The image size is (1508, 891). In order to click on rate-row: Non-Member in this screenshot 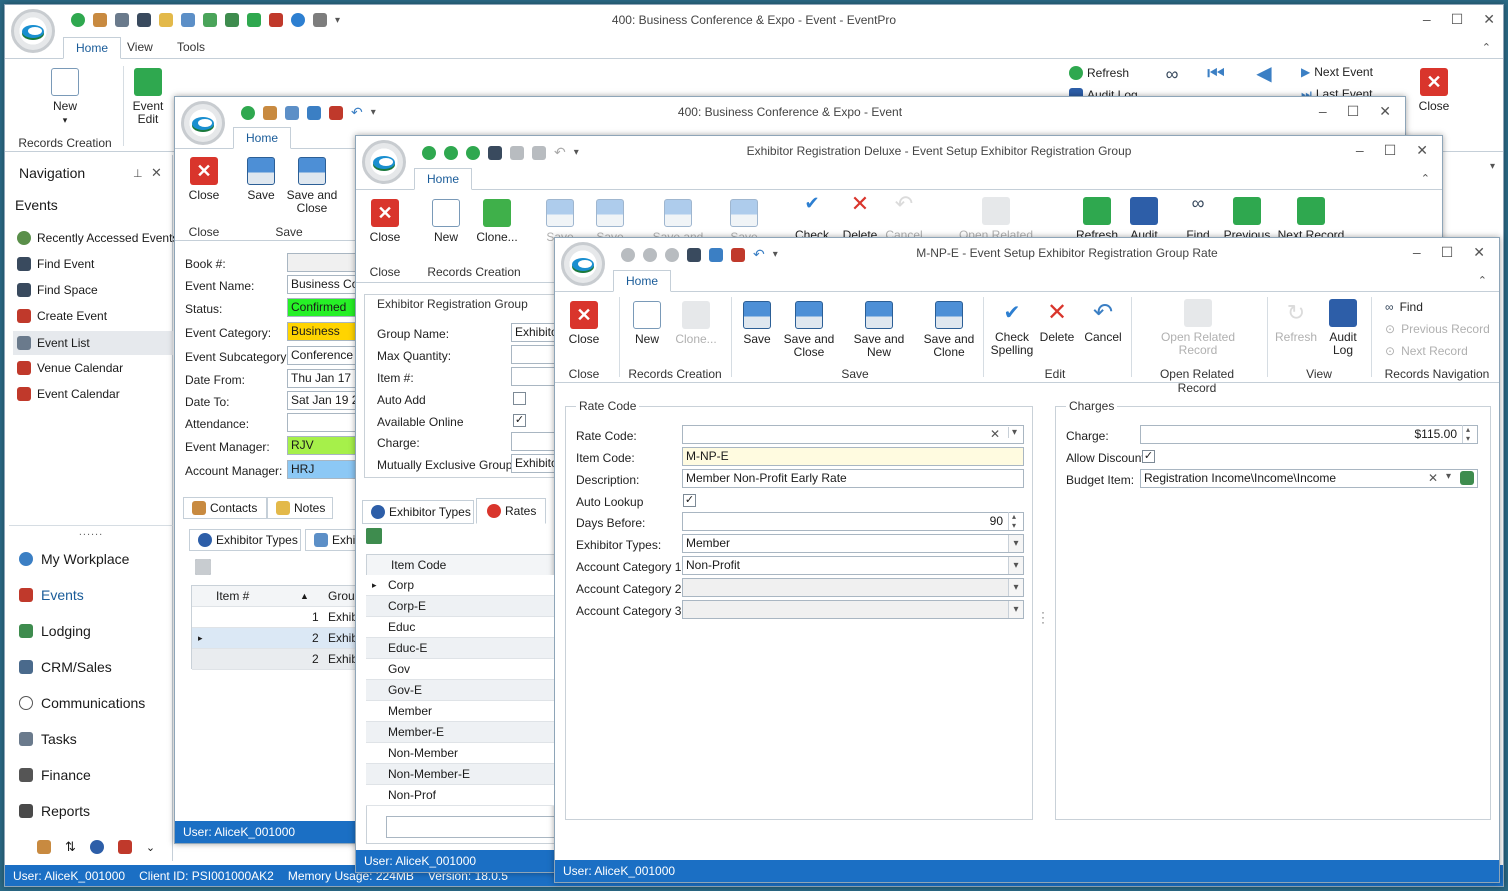, I will do `click(460, 753)`.